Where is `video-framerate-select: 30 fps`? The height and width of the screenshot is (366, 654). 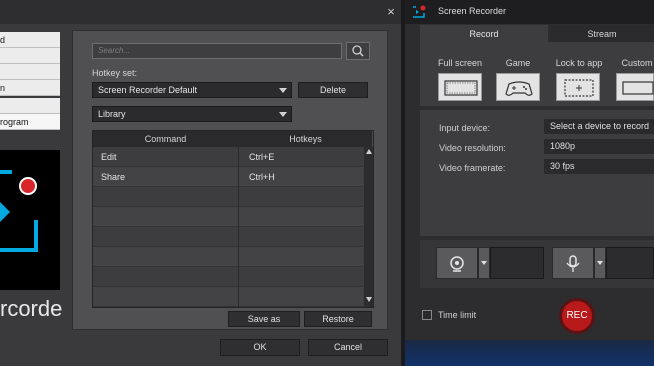 video-framerate-select: 30 fps is located at coordinates (599, 166).